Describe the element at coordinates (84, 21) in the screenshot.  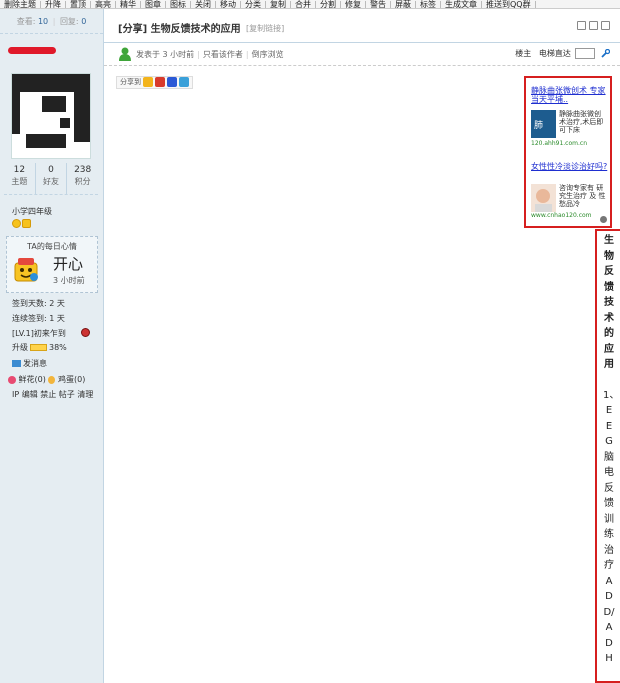
I see `reply-count: 0` at that location.